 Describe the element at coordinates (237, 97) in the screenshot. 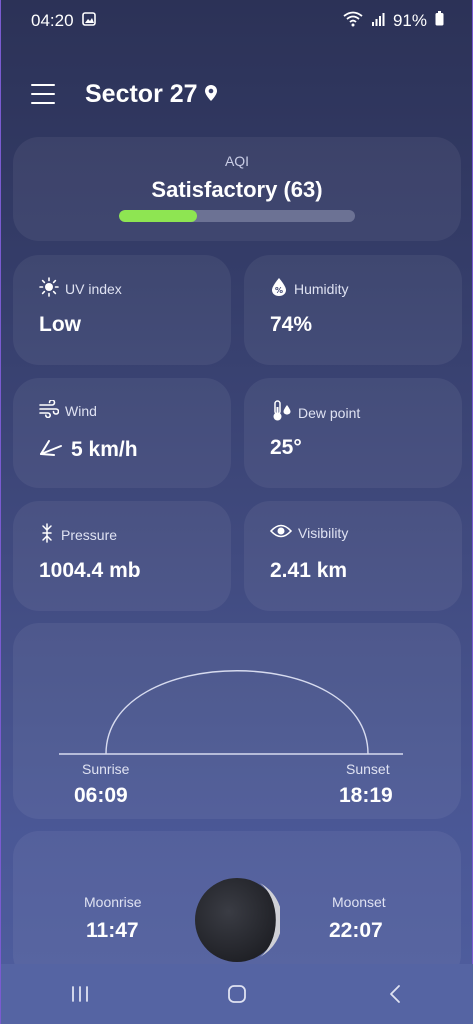

I see `app-header: Sector 27` at that location.